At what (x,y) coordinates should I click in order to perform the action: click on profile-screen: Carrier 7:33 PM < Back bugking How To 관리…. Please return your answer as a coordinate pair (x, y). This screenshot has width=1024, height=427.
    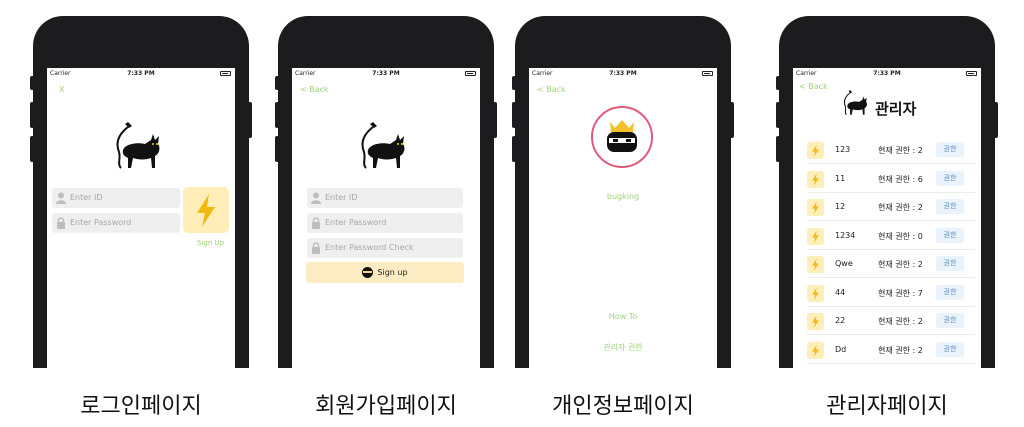
    Looking at the image, I should click on (623, 218).